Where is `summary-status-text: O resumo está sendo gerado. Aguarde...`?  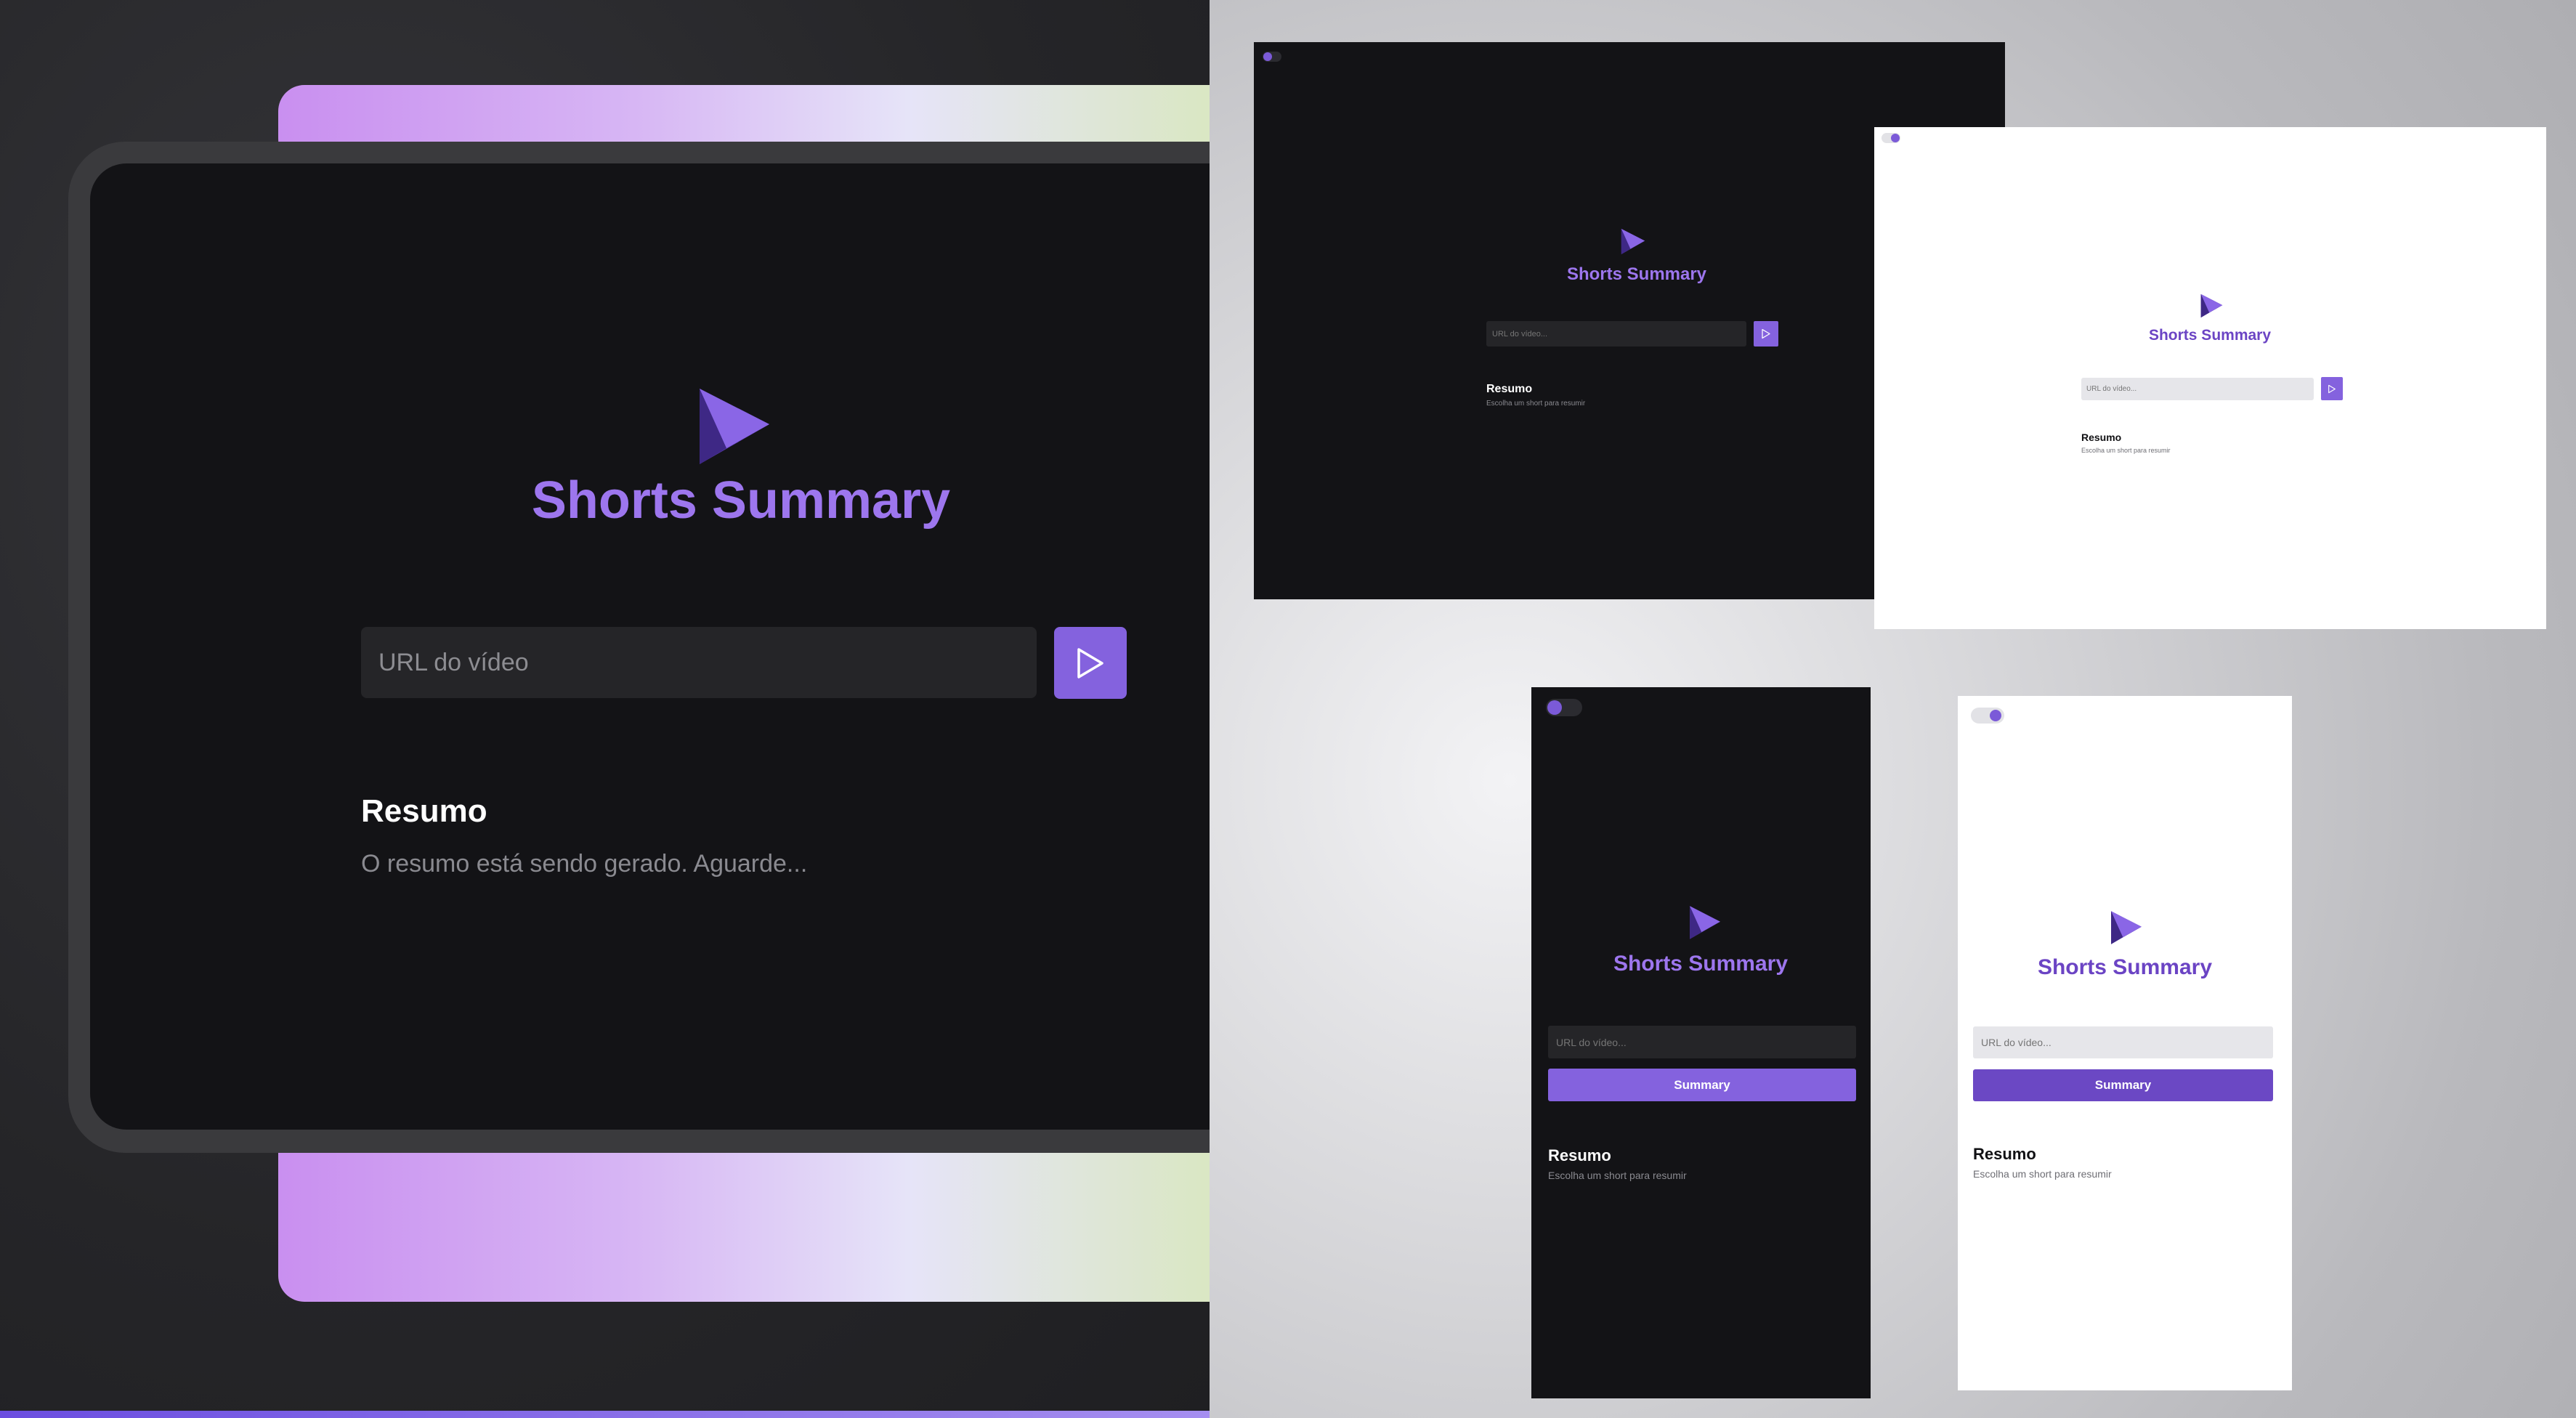 summary-status-text: O resumo está sendo gerado. Aguarde... is located at coordinates (584, 864).